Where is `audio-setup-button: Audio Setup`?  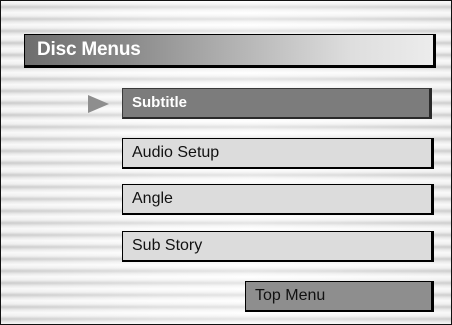
audio-setup-button: Audio Setup is located at coordinates (278, 153).